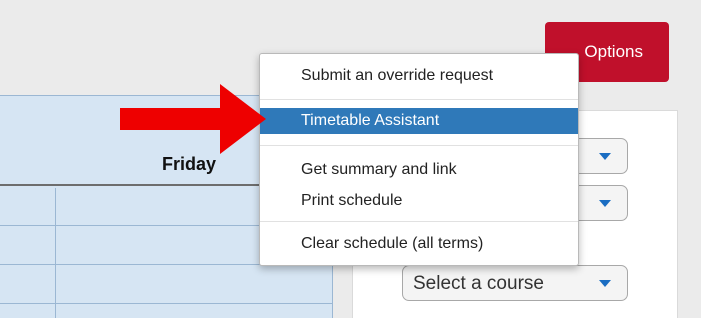 This screenshot has width=701, height=318. Describe the element at coordinates (419, 244) in the screenshot. I see `menu-item-clear-schedule: Clear schedule (all terms)` at that location.